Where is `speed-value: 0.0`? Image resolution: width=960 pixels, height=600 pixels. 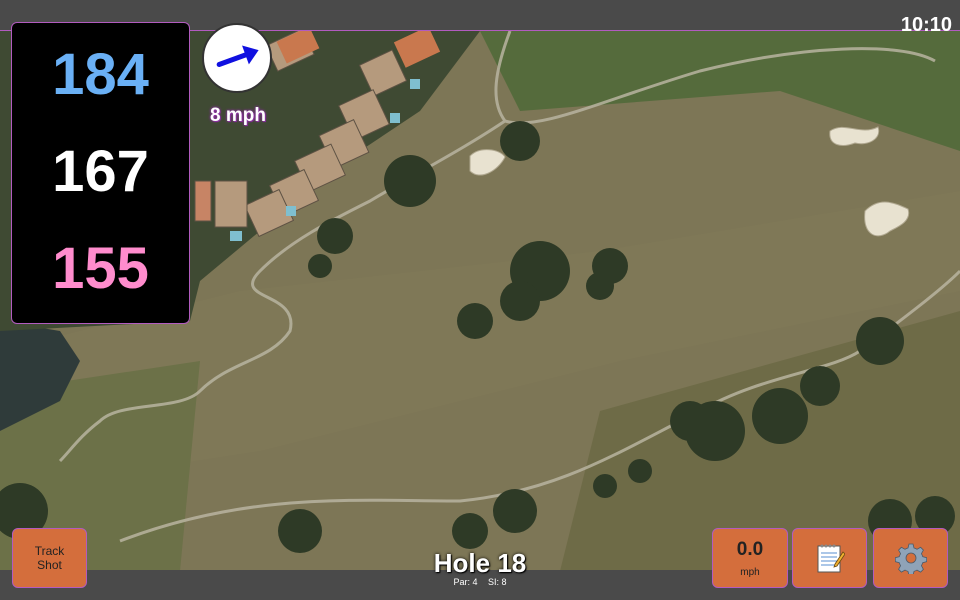
speed-value: 0.0 is located at coordinates (750, 549).